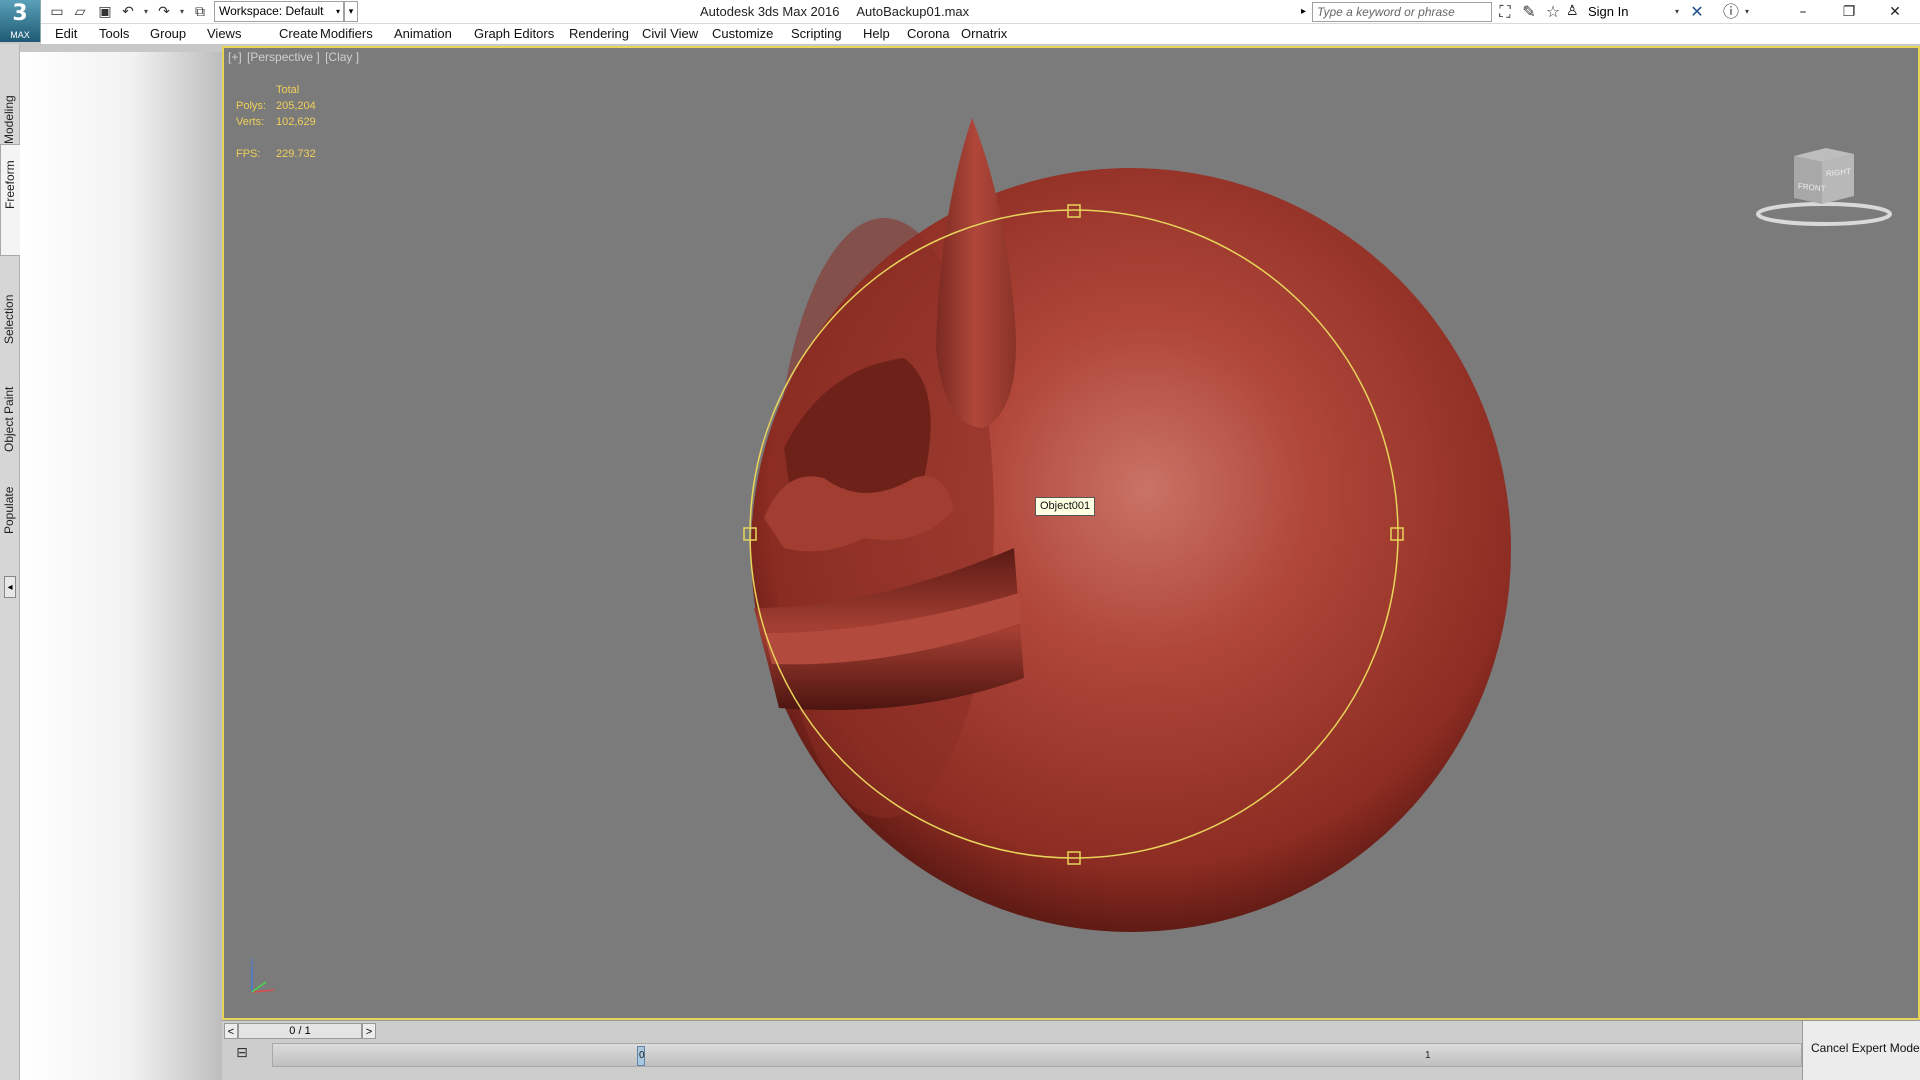  Describe the element at coordinates (1824, 214) in the screenshot. I see `viewcube-ring` at that location.